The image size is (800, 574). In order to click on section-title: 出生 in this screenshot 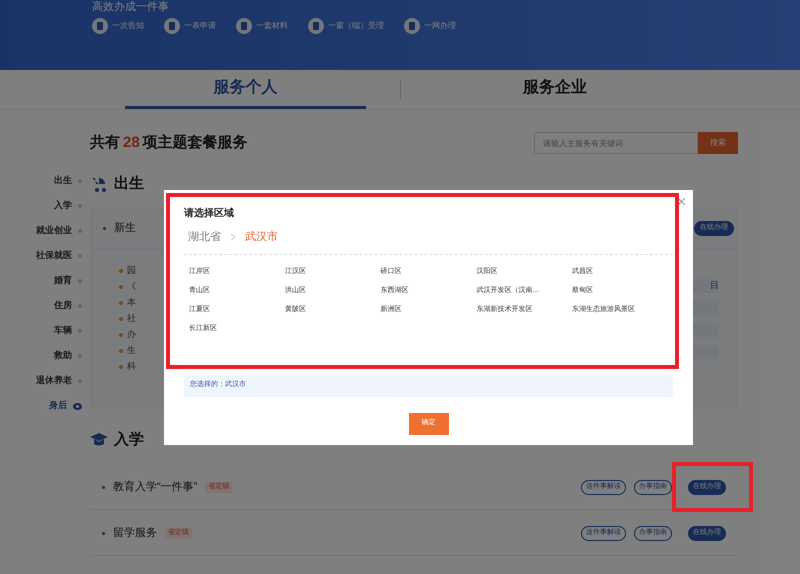, I will do `click(129, 184)`.